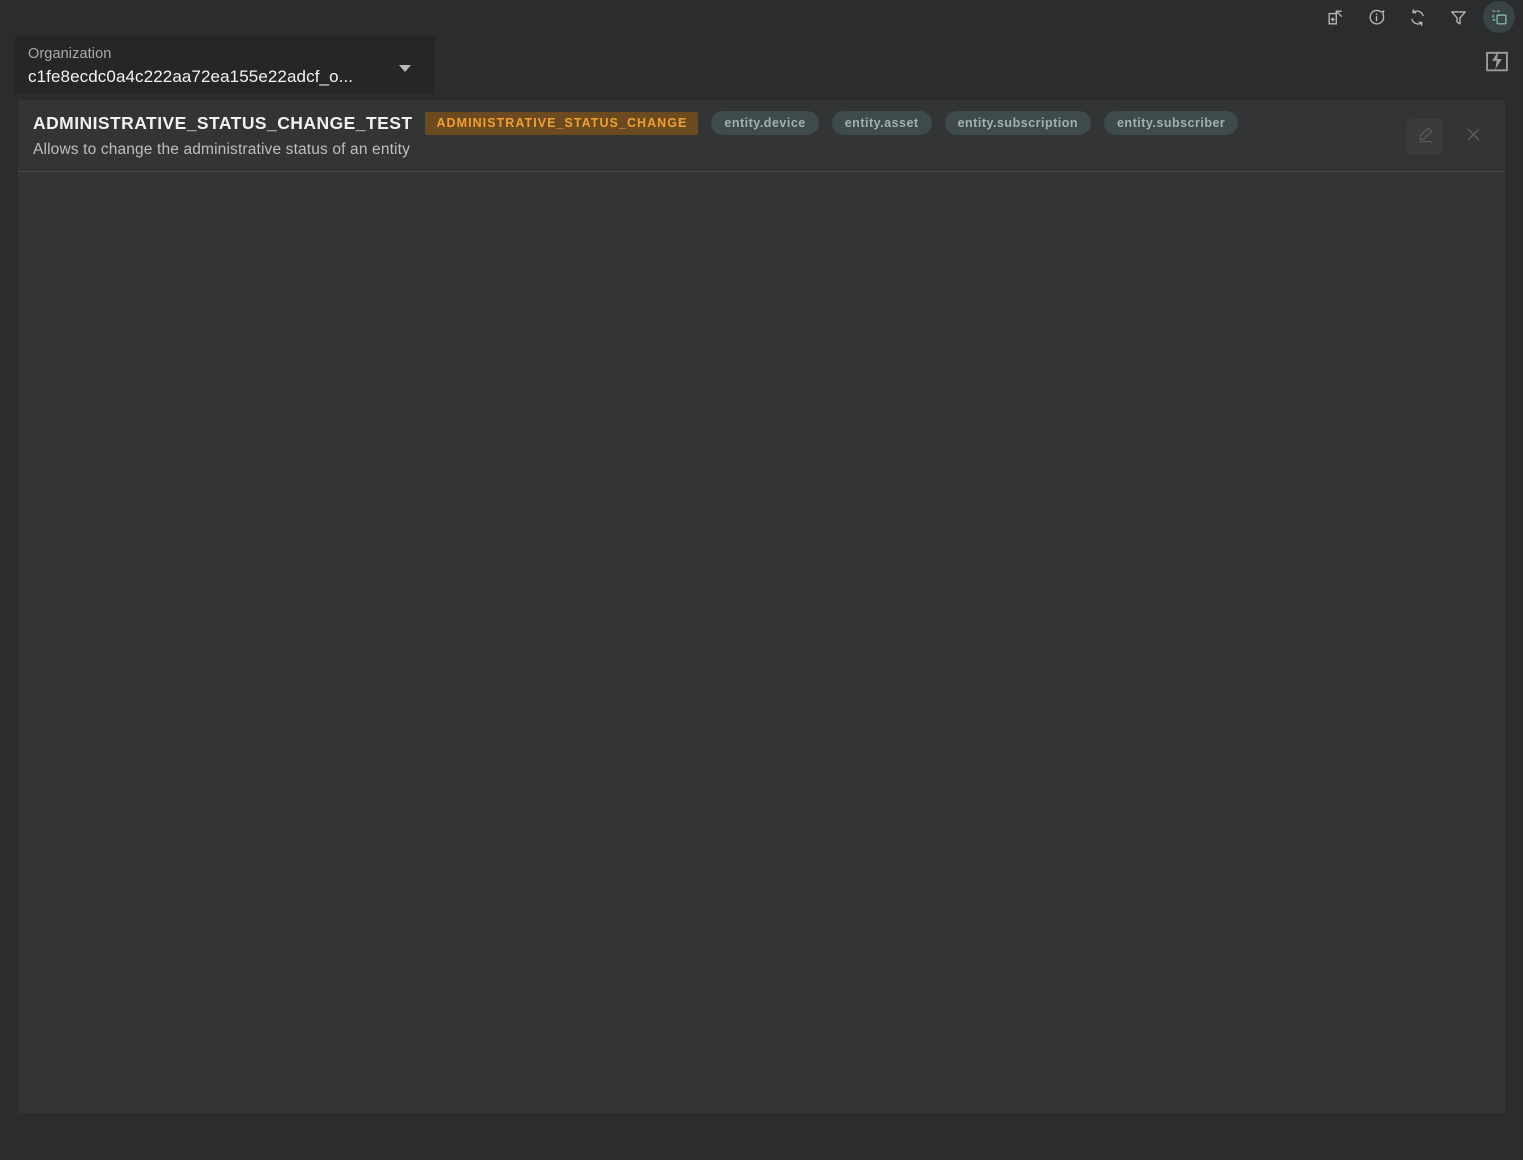 The image size is (1523, 1160). I want to click on close-icon, so click(1473, 137).